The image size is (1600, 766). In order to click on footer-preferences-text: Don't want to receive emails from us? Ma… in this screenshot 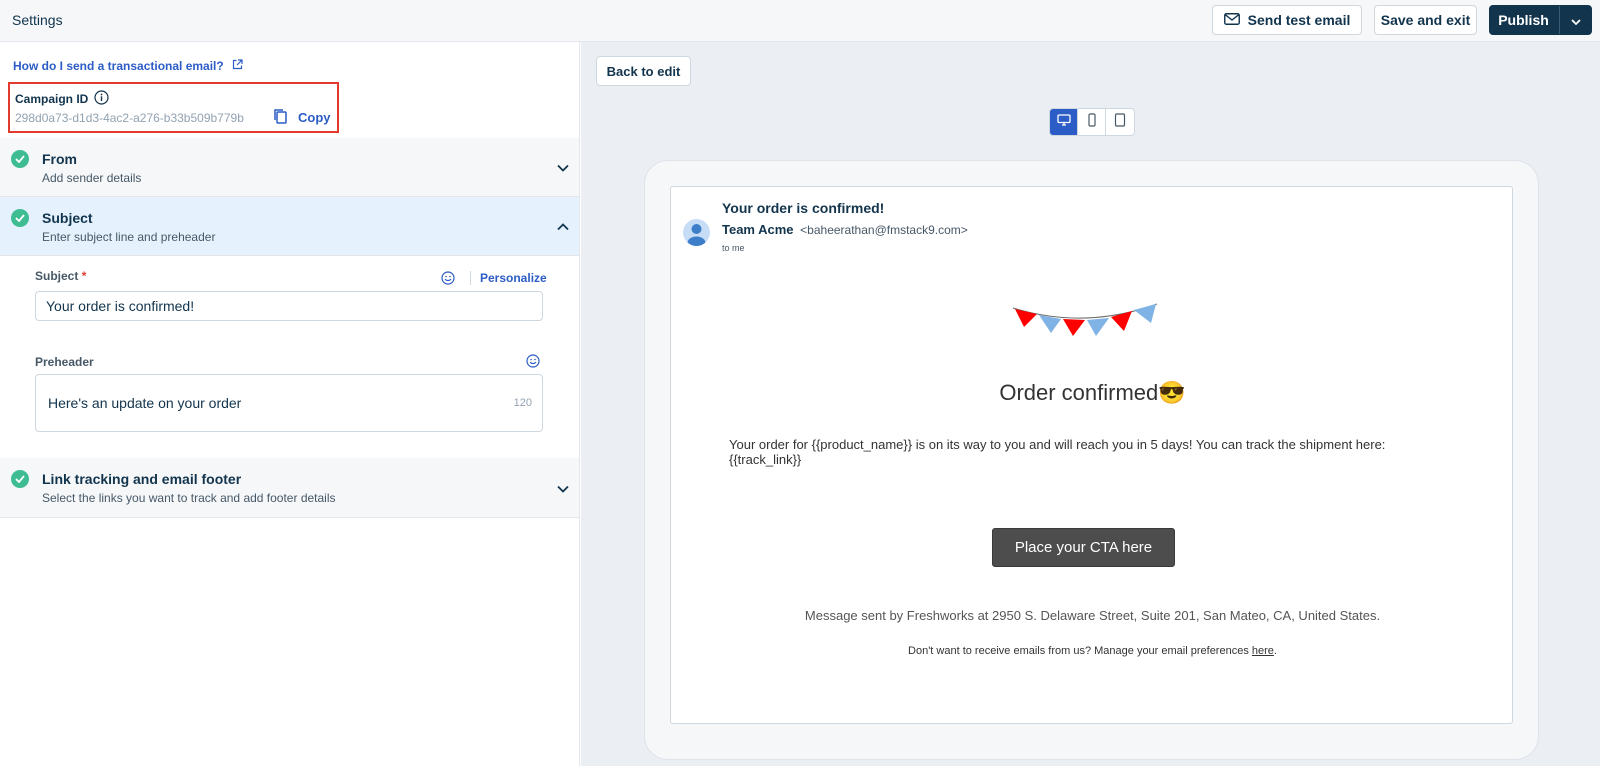, I will do `click(1078, 651)`.